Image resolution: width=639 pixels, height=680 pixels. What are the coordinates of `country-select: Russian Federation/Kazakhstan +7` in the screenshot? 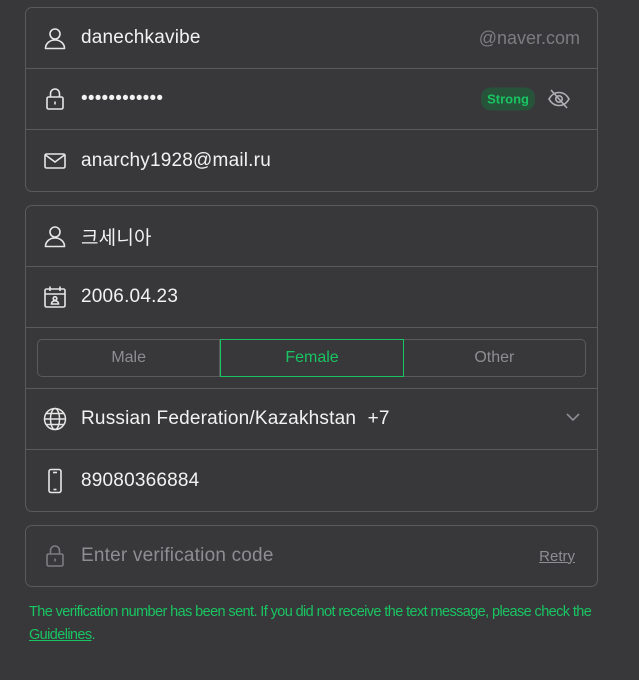 It's located at (235, 419).